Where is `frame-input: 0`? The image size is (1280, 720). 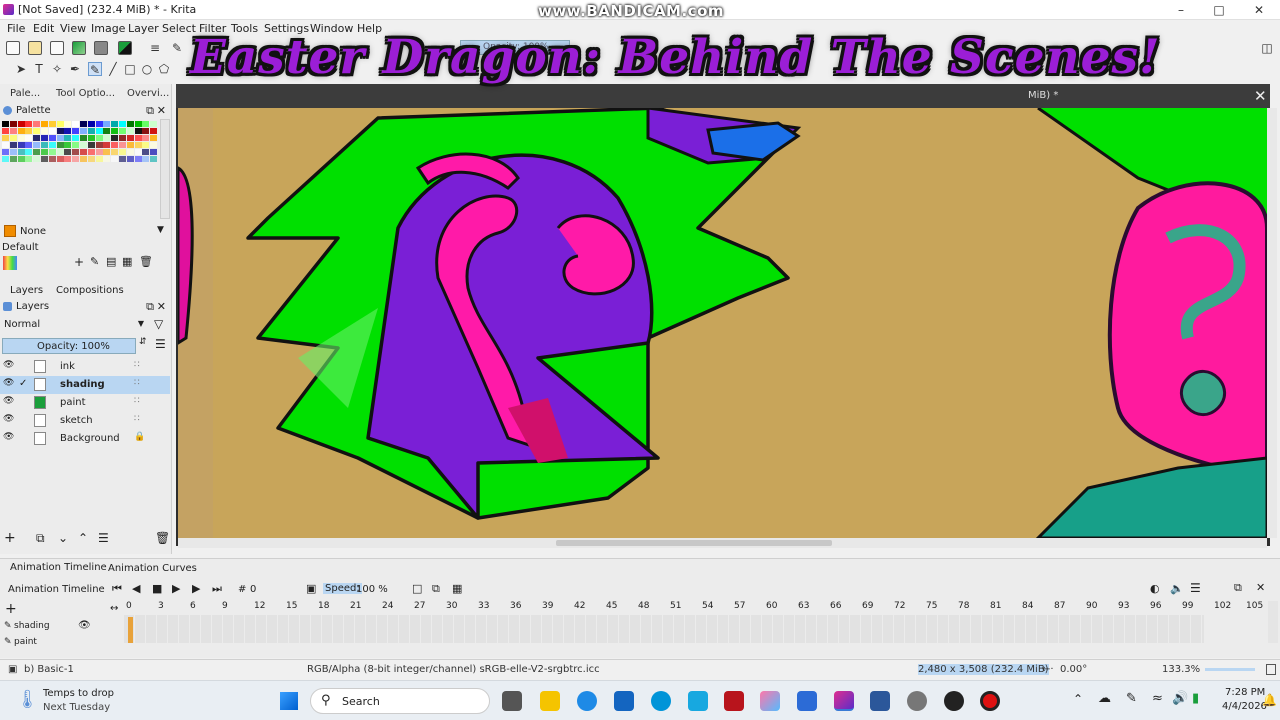
frame-input: 0 is located at coordinates (253, 589).